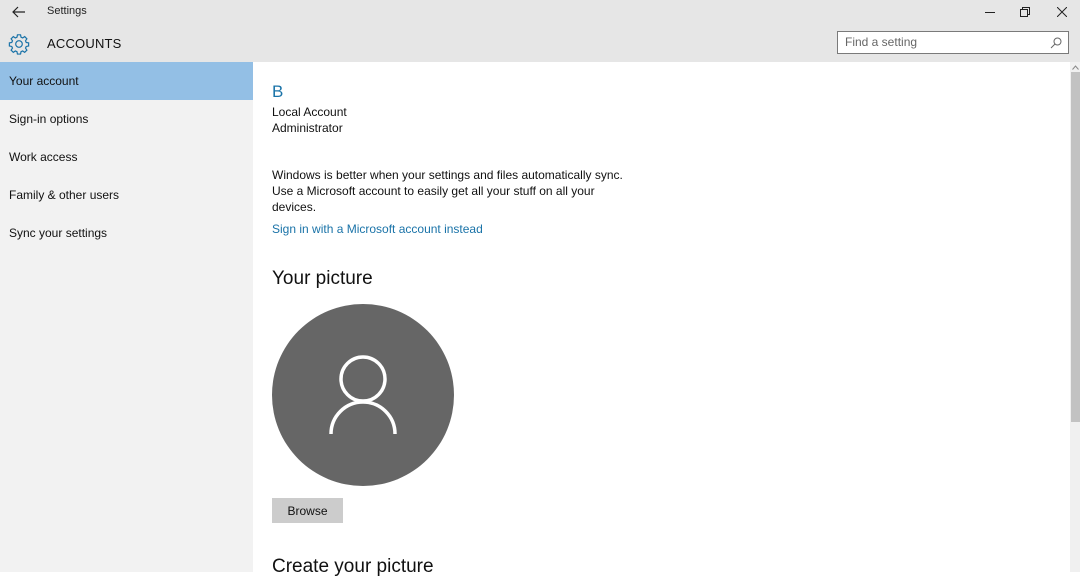 Image resolution: width=1080 pixels, height=578 pixels. What do you see at coordinates (540, 43) in the screenshot?
I see `page-header: ACCOUNTS` at bounding box center [540, 43].